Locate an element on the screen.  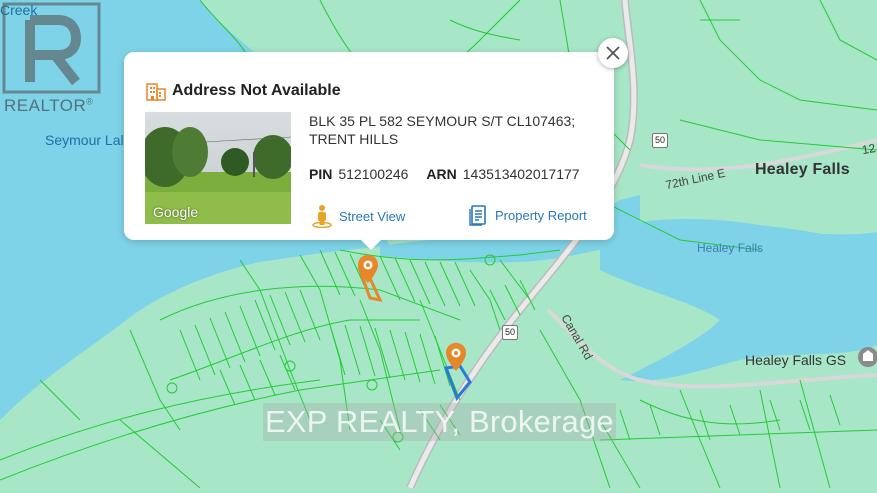
pin-value: 512100246 is located at coordinates (373, 174).